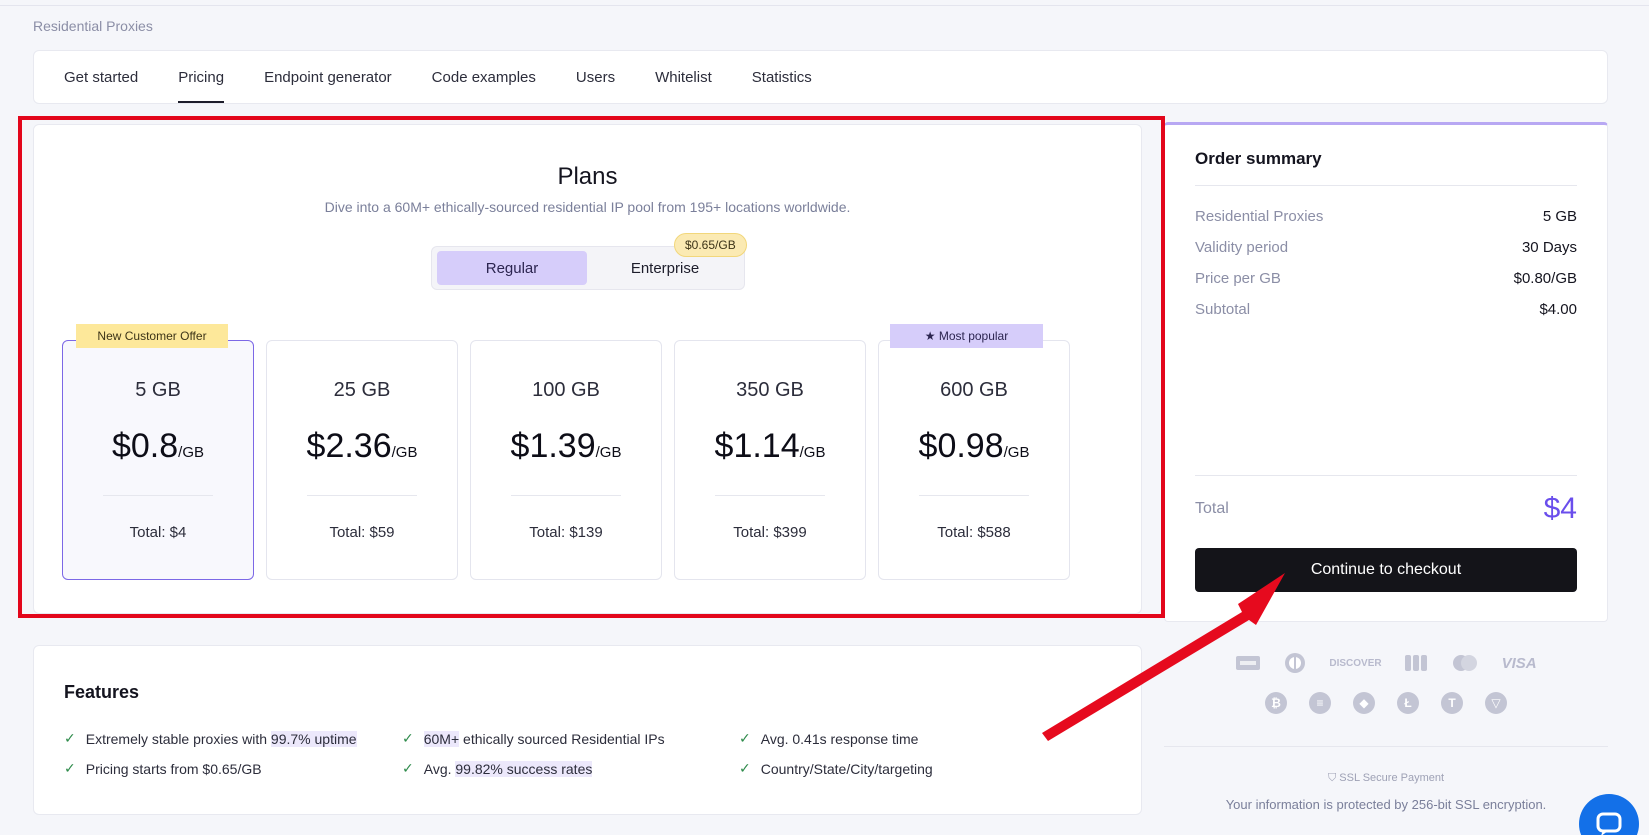 This screenshot has height=835, width=1649. I want to click on plan-price: $2.36/GB, so click(362, 446).